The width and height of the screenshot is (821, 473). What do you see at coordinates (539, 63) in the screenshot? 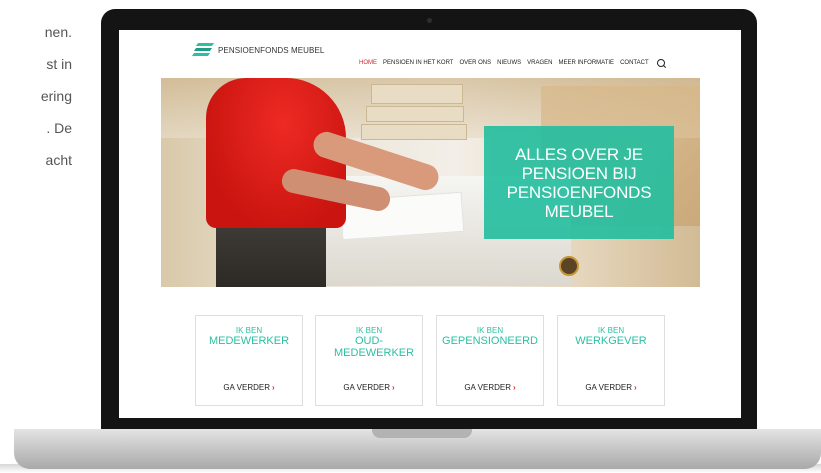
I see `nav-item-vragen: VRAGEN` at bounding box center [539, 63].